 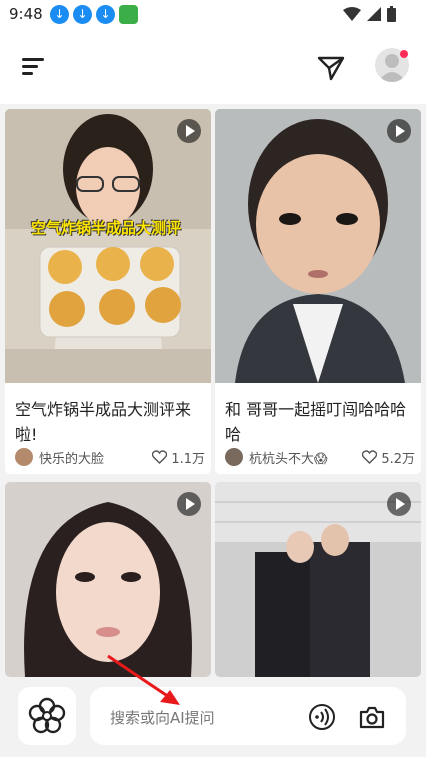 I want to click on camera-icon, so click(x=372, y=717).